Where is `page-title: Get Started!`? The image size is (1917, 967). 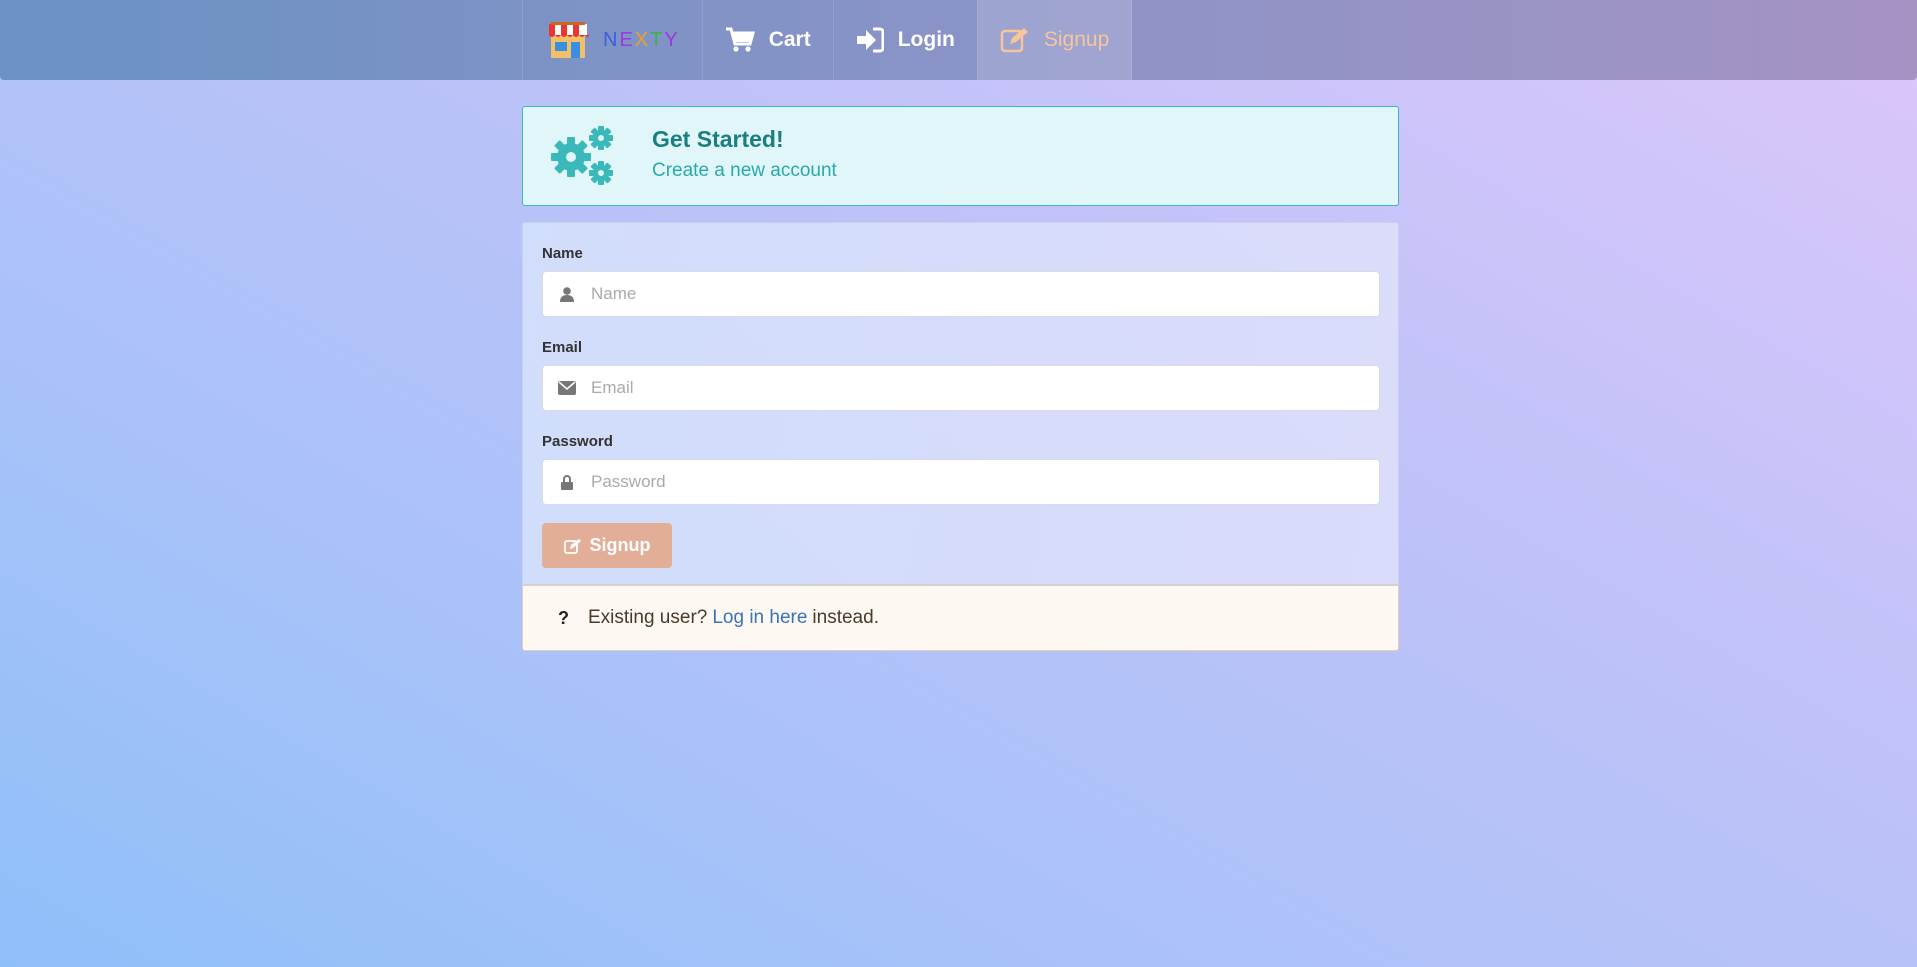 page-title: Get Started! is located at coordinates (718, 139).